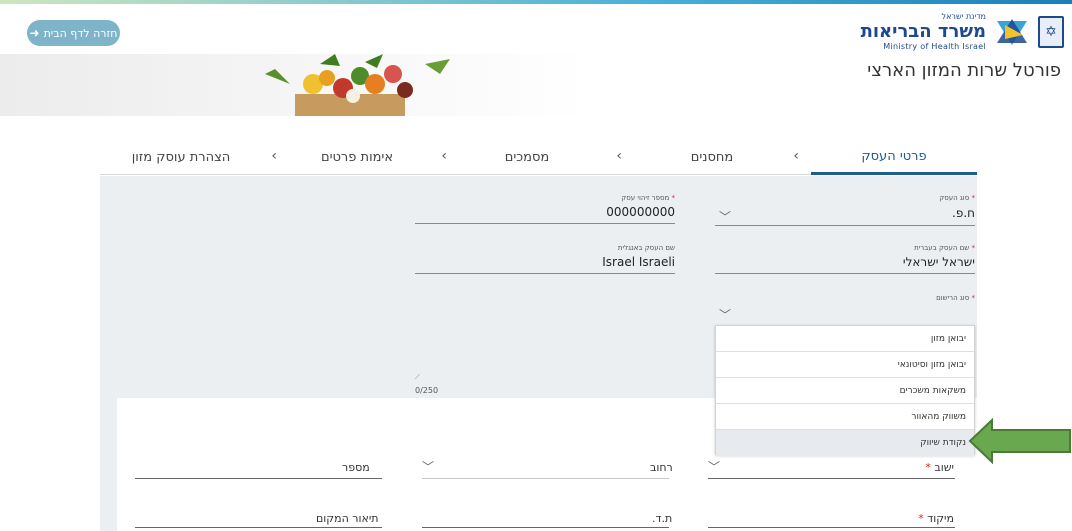 The height and width of the screenshot is (531, 1072). I want to click on name-english-value: Israel Israeli, so click(638, 262).